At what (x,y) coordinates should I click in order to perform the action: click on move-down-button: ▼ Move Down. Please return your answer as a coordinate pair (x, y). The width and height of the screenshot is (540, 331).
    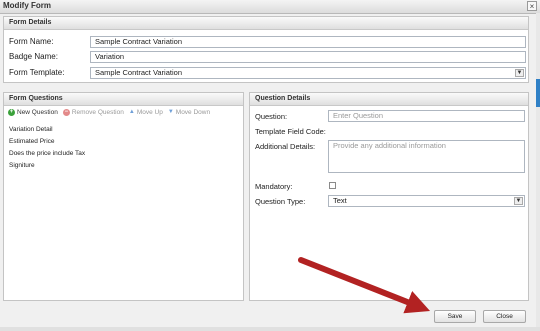
    Looking at the image, I should click on (189, 112).